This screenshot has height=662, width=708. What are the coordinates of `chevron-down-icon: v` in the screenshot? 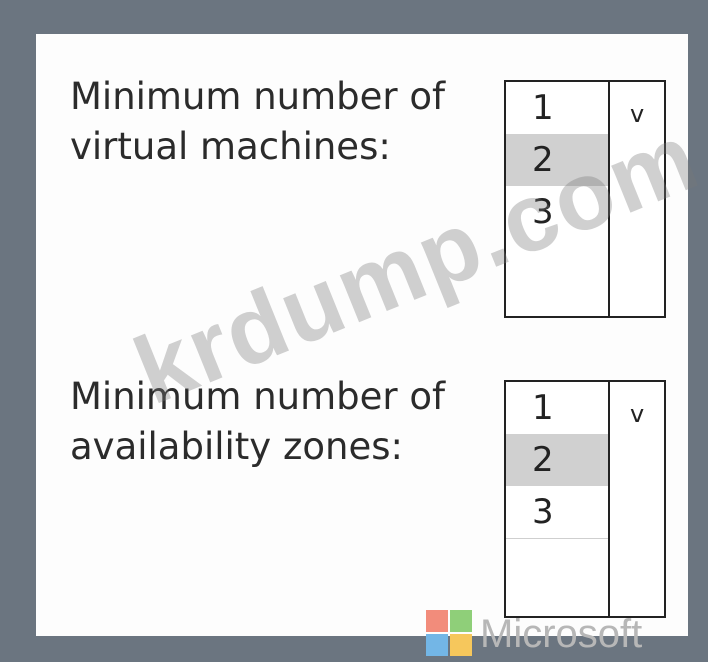 It's located at (637, 414).